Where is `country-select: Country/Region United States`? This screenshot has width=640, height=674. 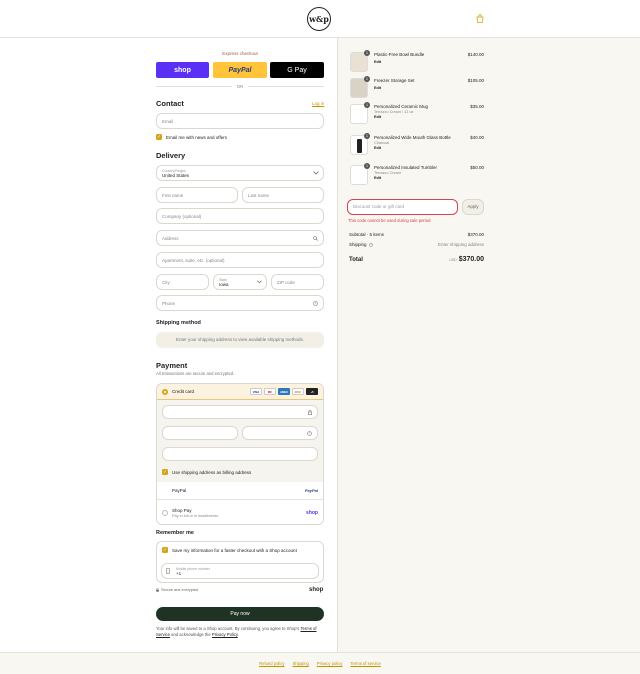 country-select: Country/Region United States is located at coordinates (240, 173).